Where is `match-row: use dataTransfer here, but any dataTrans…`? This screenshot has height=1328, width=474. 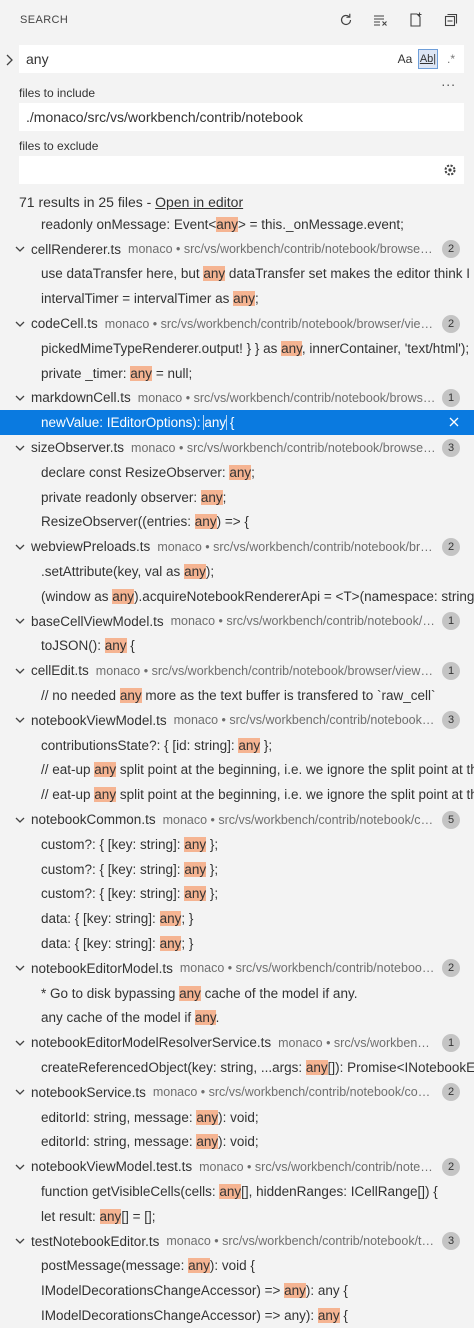
match-row: use dataTransfer here, but any dataTrans… is located at coordinates (237, 274).